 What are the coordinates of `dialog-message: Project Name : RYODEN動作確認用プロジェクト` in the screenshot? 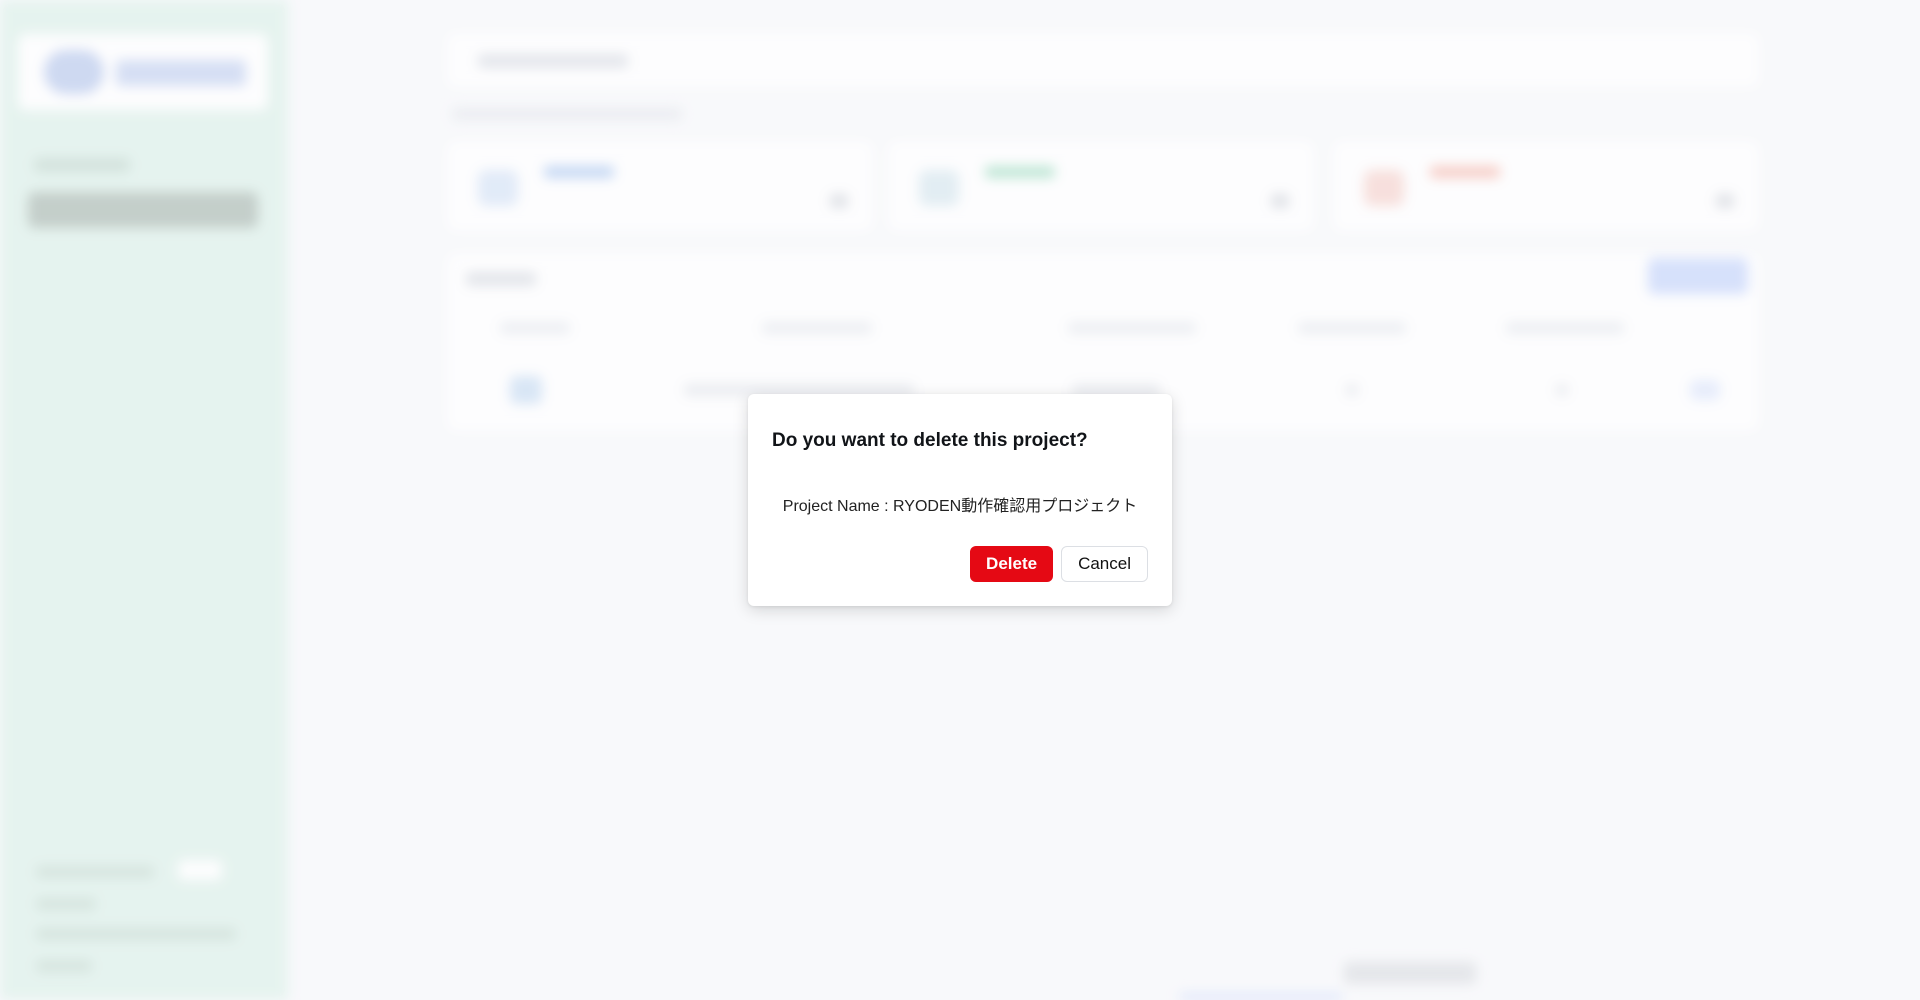 It's located at (960, 506).